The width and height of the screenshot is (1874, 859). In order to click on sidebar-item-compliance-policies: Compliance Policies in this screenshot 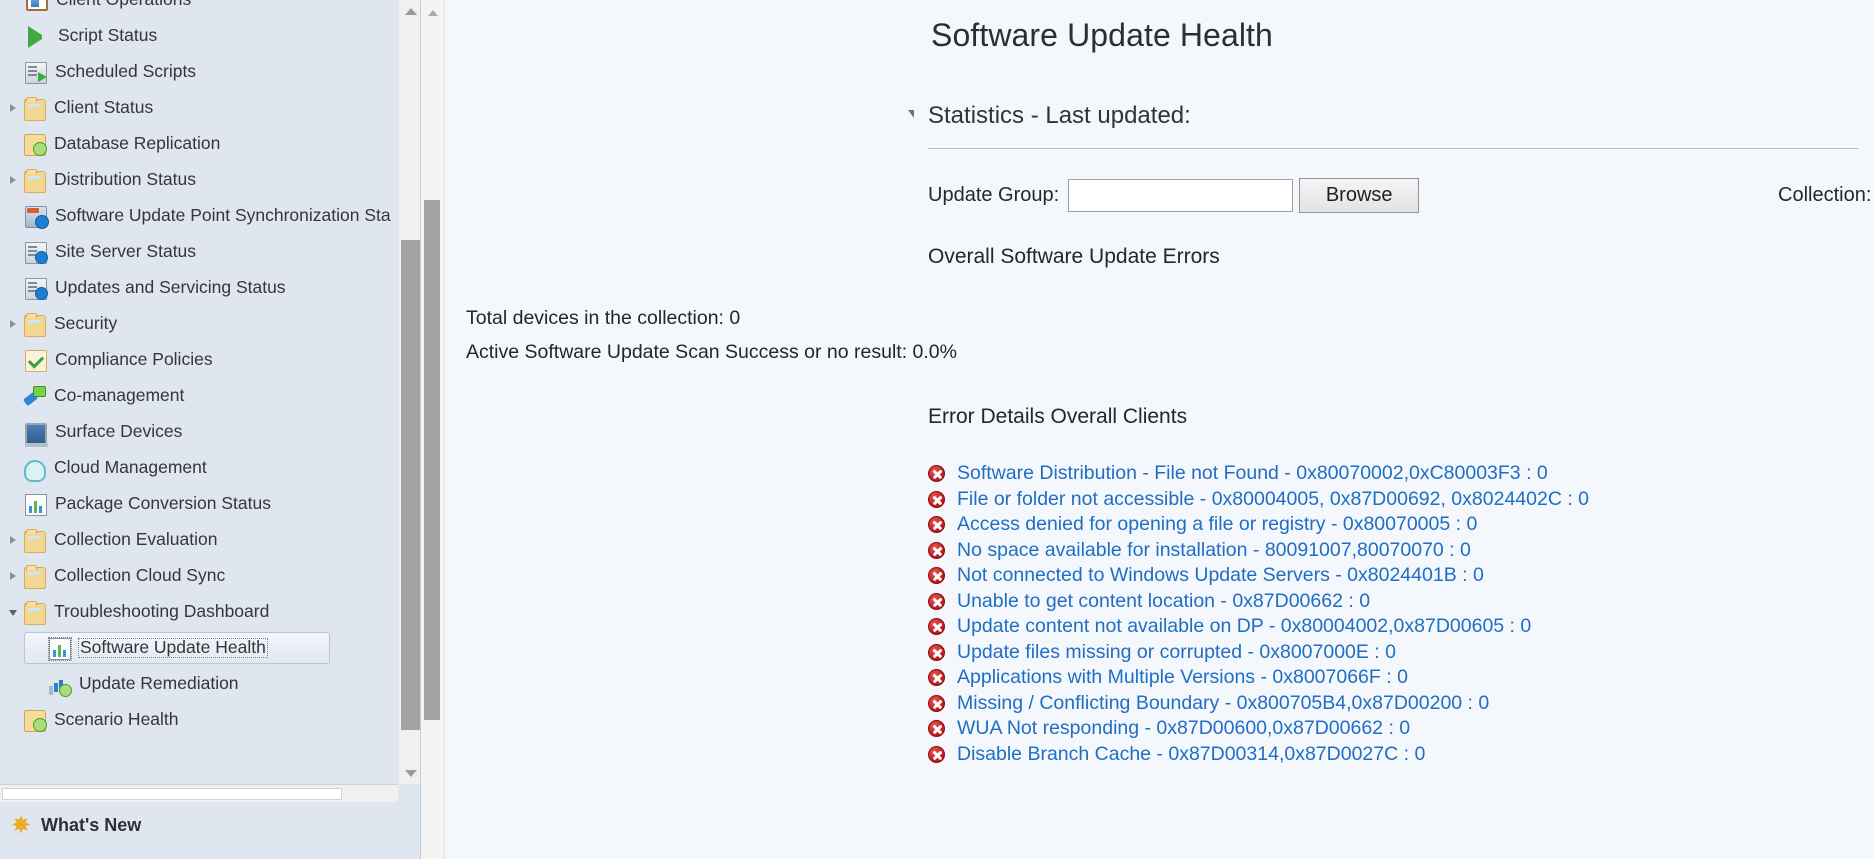, I will do `click(200, 360)`.